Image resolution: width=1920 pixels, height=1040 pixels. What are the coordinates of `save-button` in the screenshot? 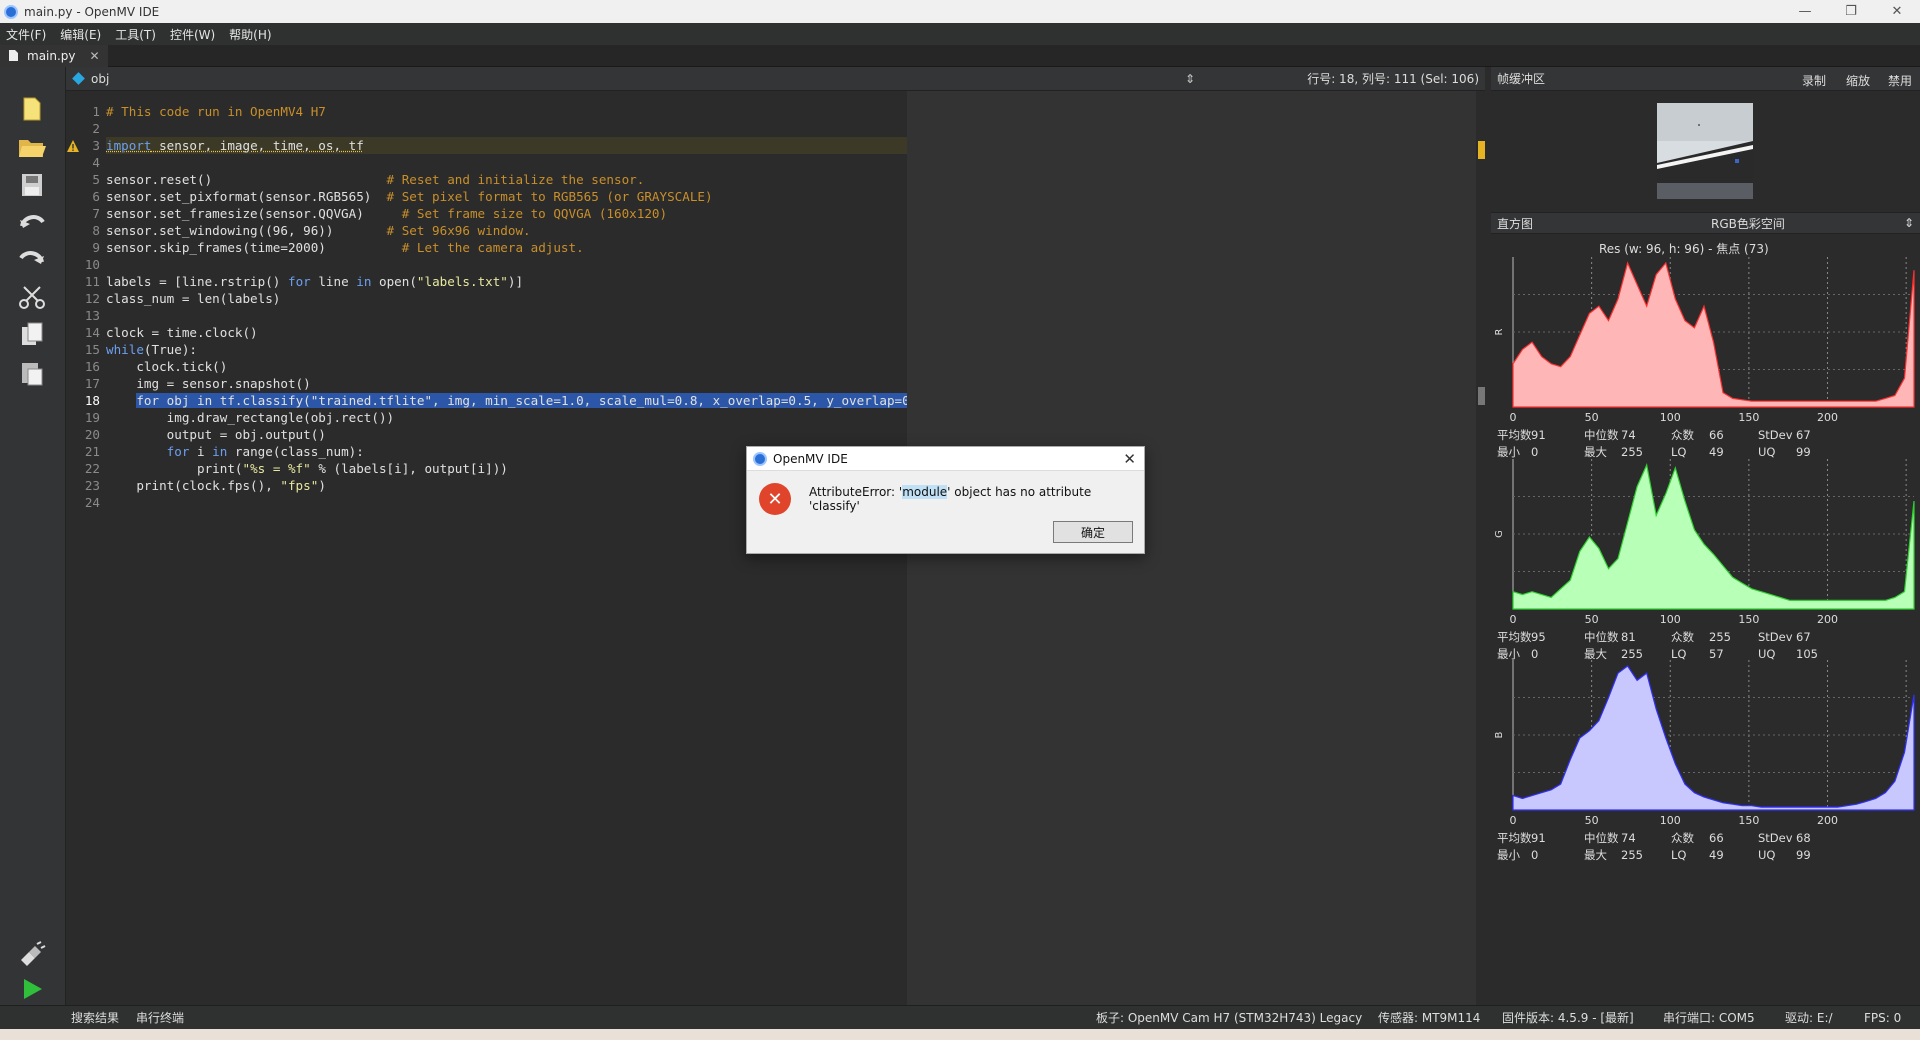 It's located at (32, 185).